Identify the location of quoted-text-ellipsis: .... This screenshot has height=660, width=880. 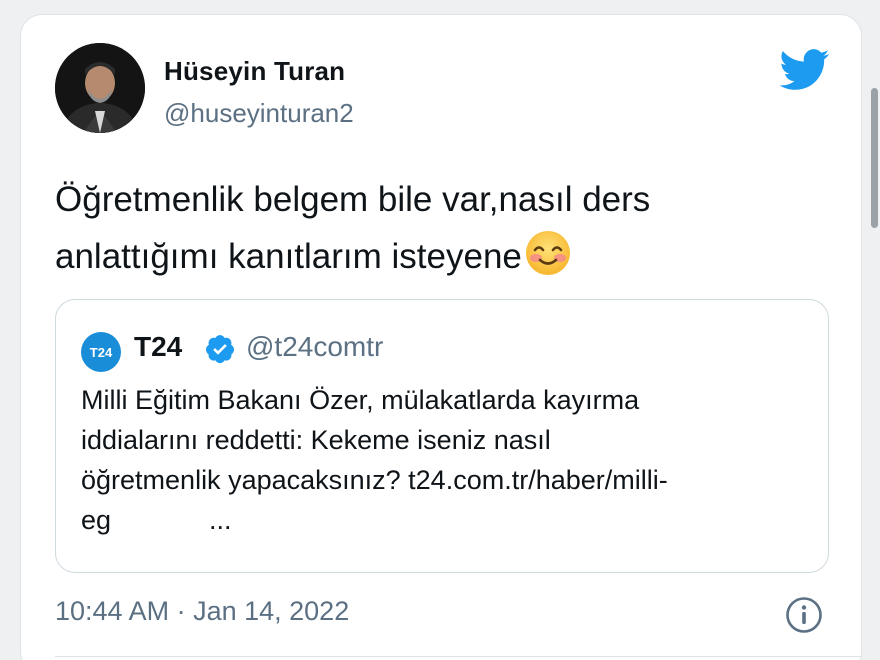
(220, 520).